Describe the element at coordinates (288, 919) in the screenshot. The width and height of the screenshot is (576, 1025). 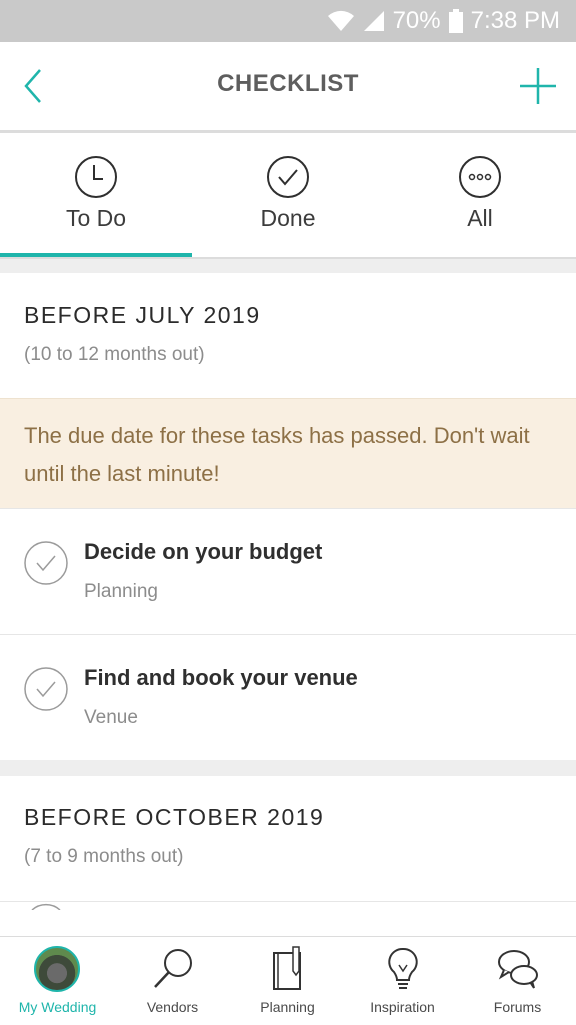
I see `task-item` at that location.